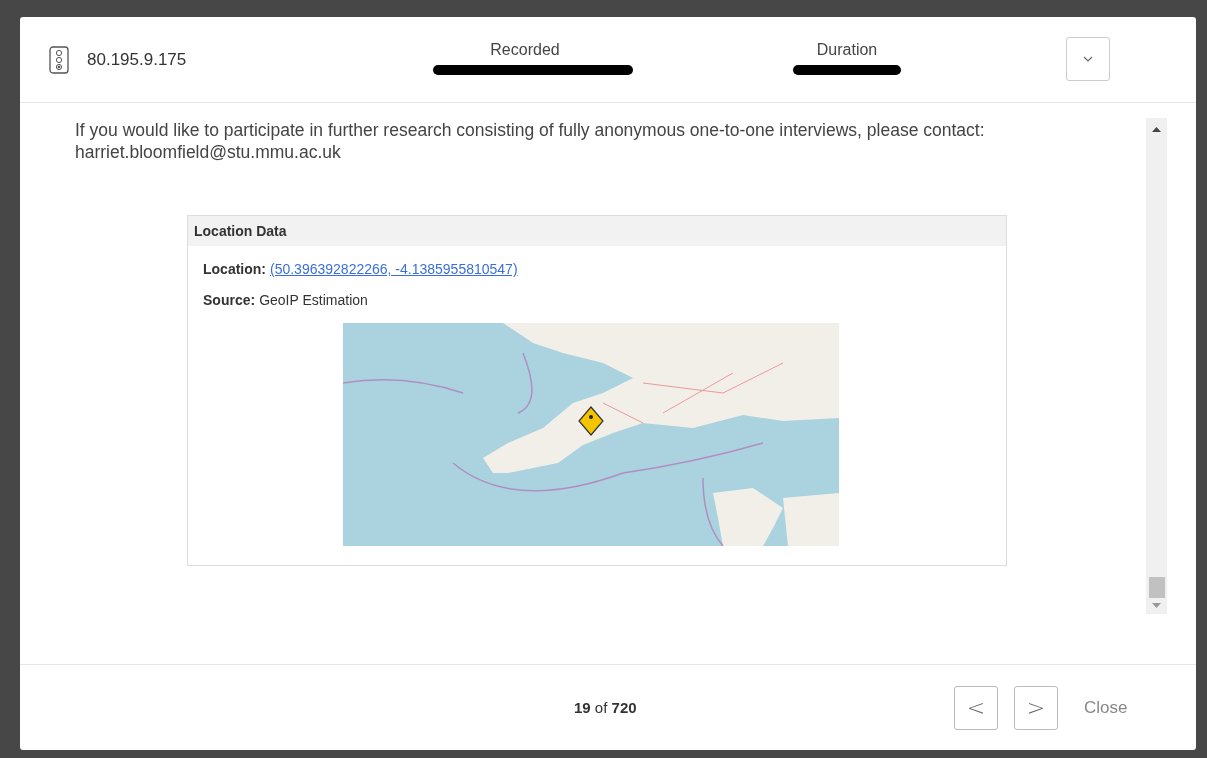 Image resolution: width=1207 pixels, height=758 pixels. Describe the element at coordinates (137, 59) in the screenshot. I see `ip-address: 80.195.9.175` at that location.